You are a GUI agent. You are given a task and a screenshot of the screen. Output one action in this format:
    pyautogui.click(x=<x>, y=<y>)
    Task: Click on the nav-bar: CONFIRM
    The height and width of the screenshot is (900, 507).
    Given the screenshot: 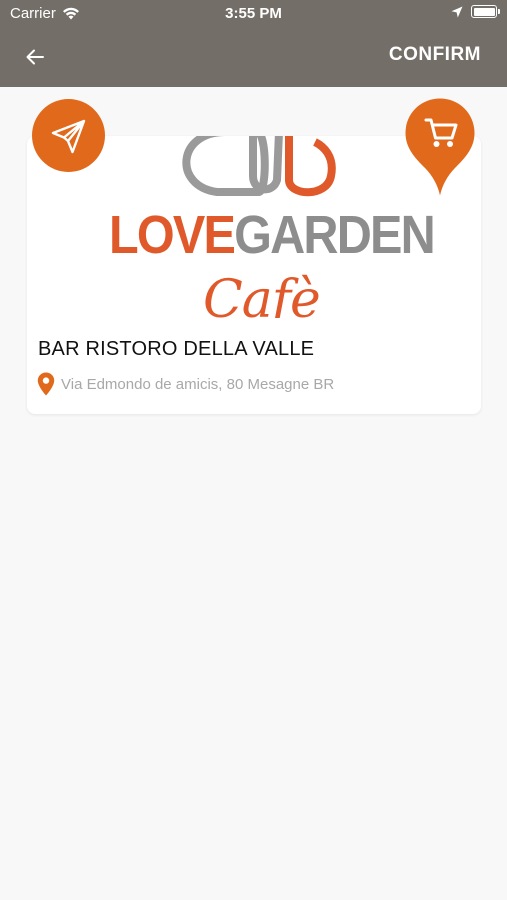 What is the action you would take?
    pyautogui.click(x=253, y=57)
    